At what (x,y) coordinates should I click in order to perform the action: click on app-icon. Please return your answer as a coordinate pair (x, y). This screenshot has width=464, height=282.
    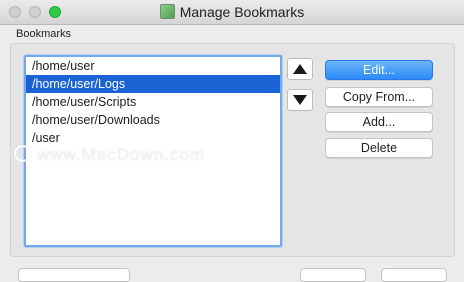
    Looking at the image, I should click on (167, 11).